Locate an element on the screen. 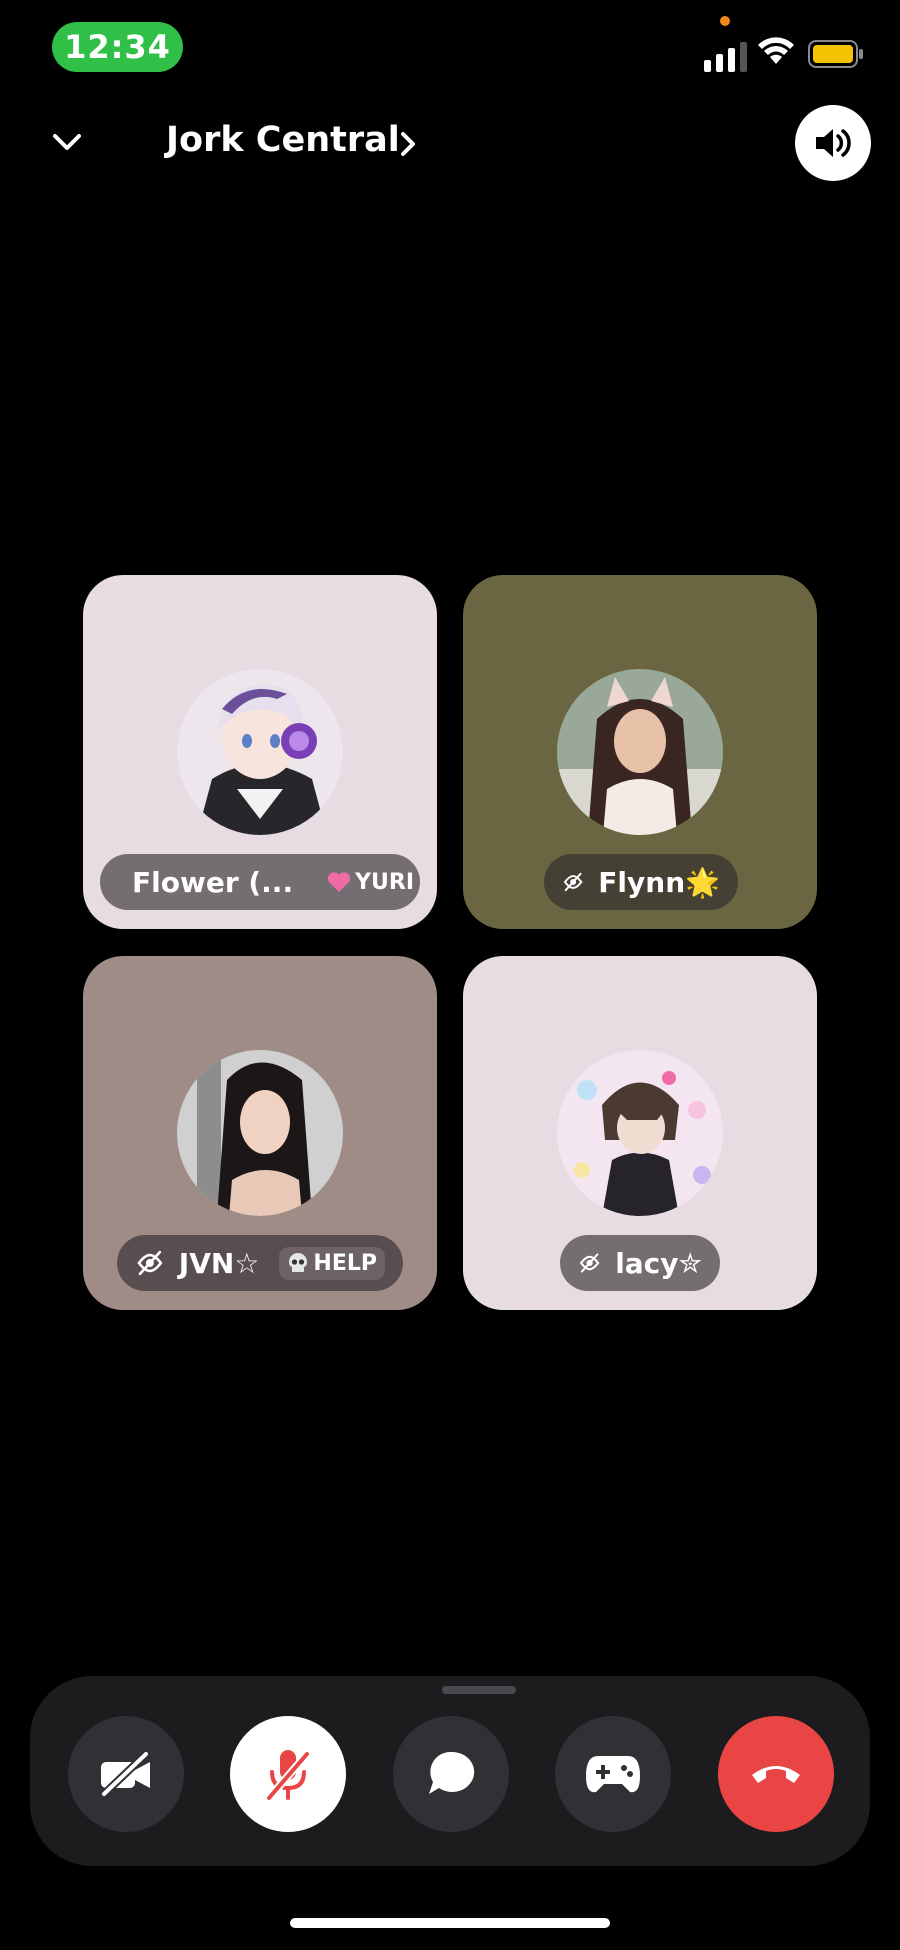 The image size is (900, 1950). server-tag-label: HELP is located at coordinates (345, 1263).